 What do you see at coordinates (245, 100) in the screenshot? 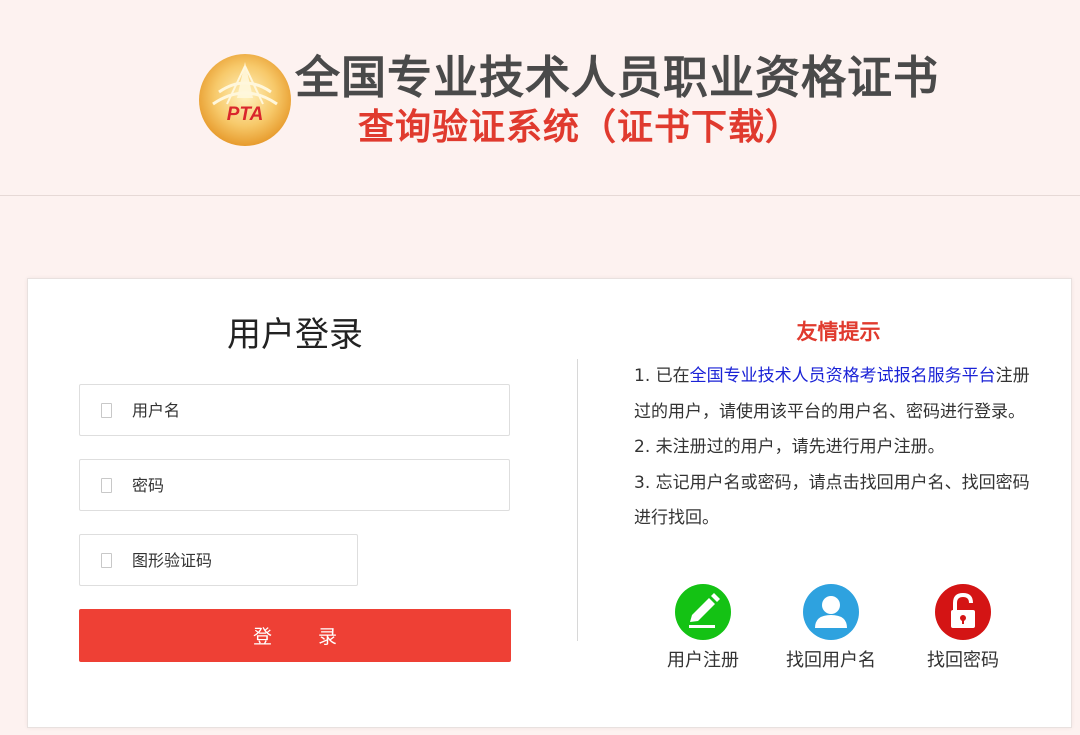
I see `pta-logo: PTA` at bounding box center [245, 100].